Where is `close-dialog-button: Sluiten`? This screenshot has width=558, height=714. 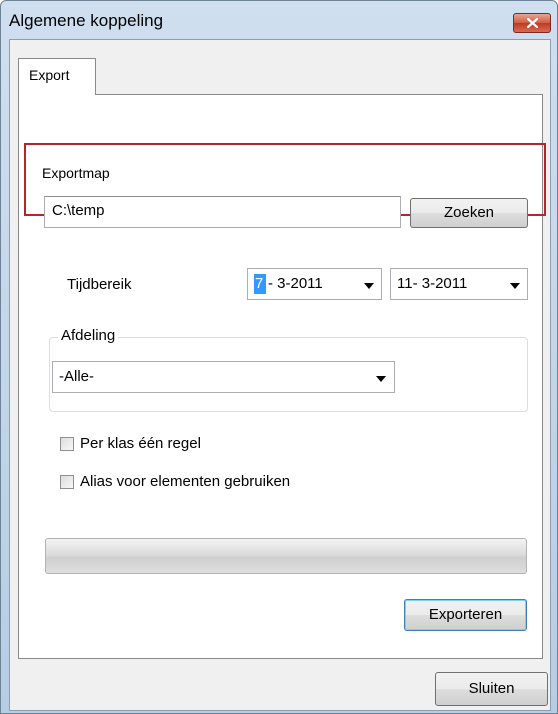 close-dialog-button: Sluiten is located at coordinates (491, 689).